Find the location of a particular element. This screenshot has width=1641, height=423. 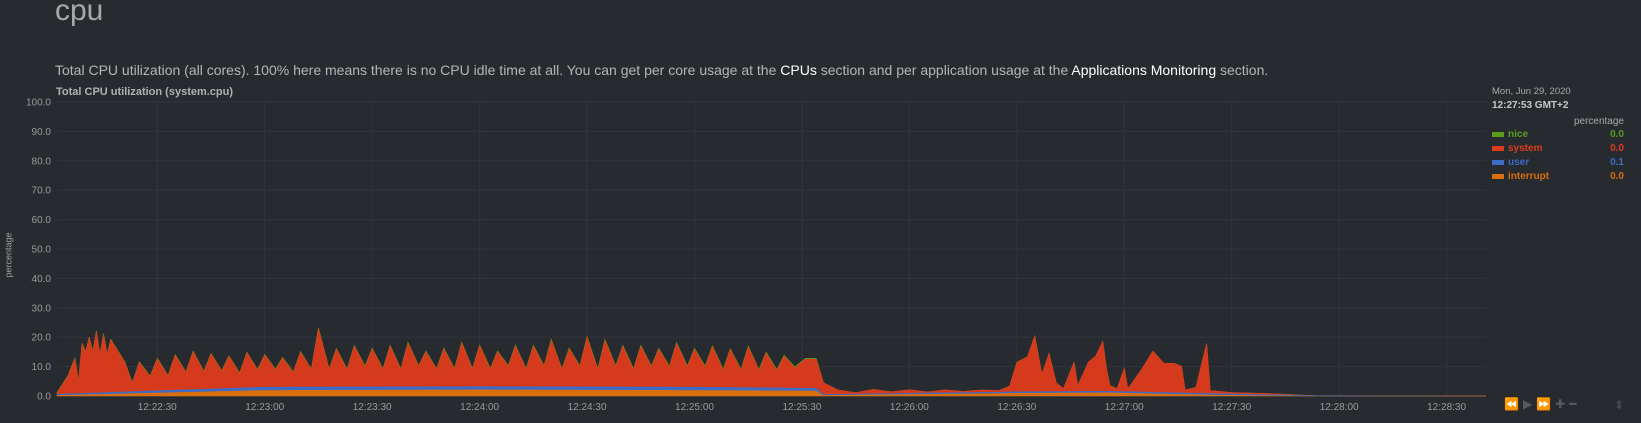

x-tick-label: 12:28:30 is located at coordinates (1446, 407).